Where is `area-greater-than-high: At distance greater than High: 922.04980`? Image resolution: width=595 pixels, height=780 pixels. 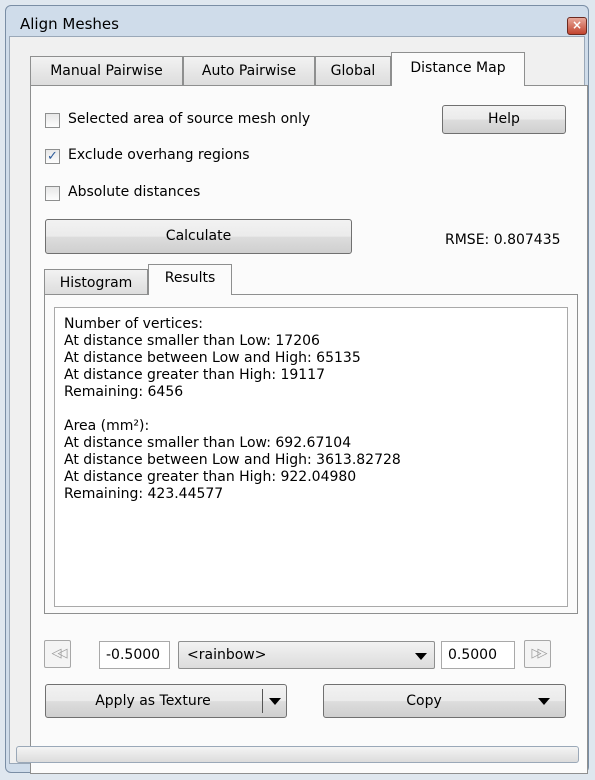 area-greater-than-high: At distance greater than High: 922.04980 is located at coordinates (210, 477).